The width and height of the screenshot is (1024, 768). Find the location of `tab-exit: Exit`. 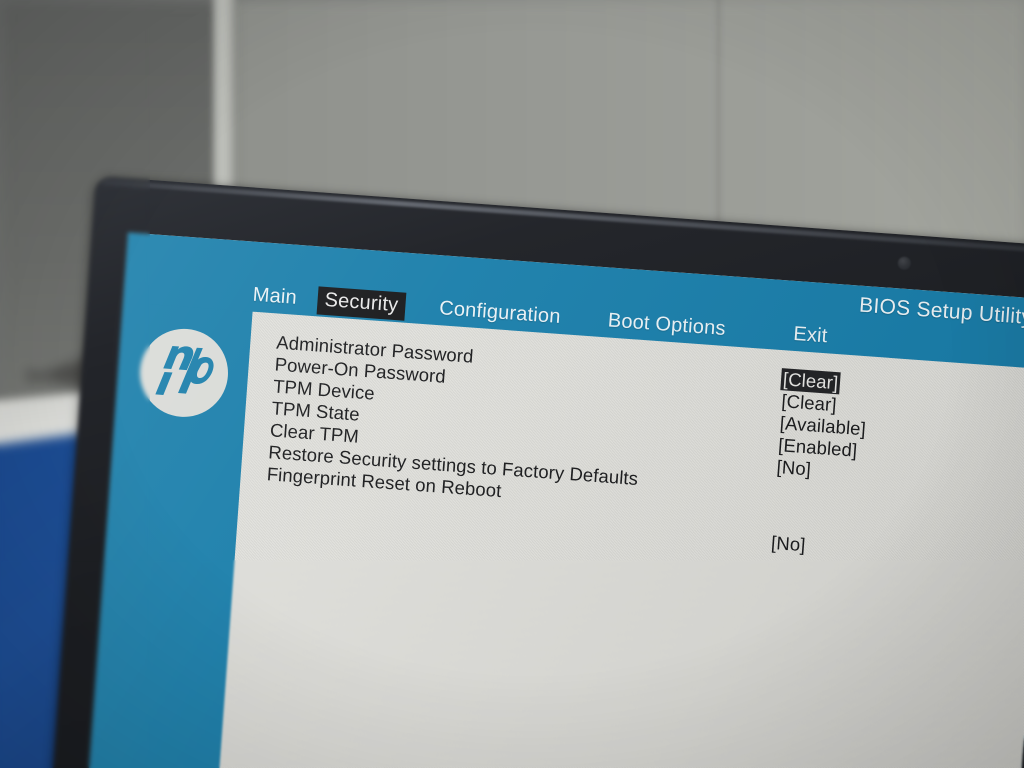

tab-exit: Exit is located at coordinates (810, 335).